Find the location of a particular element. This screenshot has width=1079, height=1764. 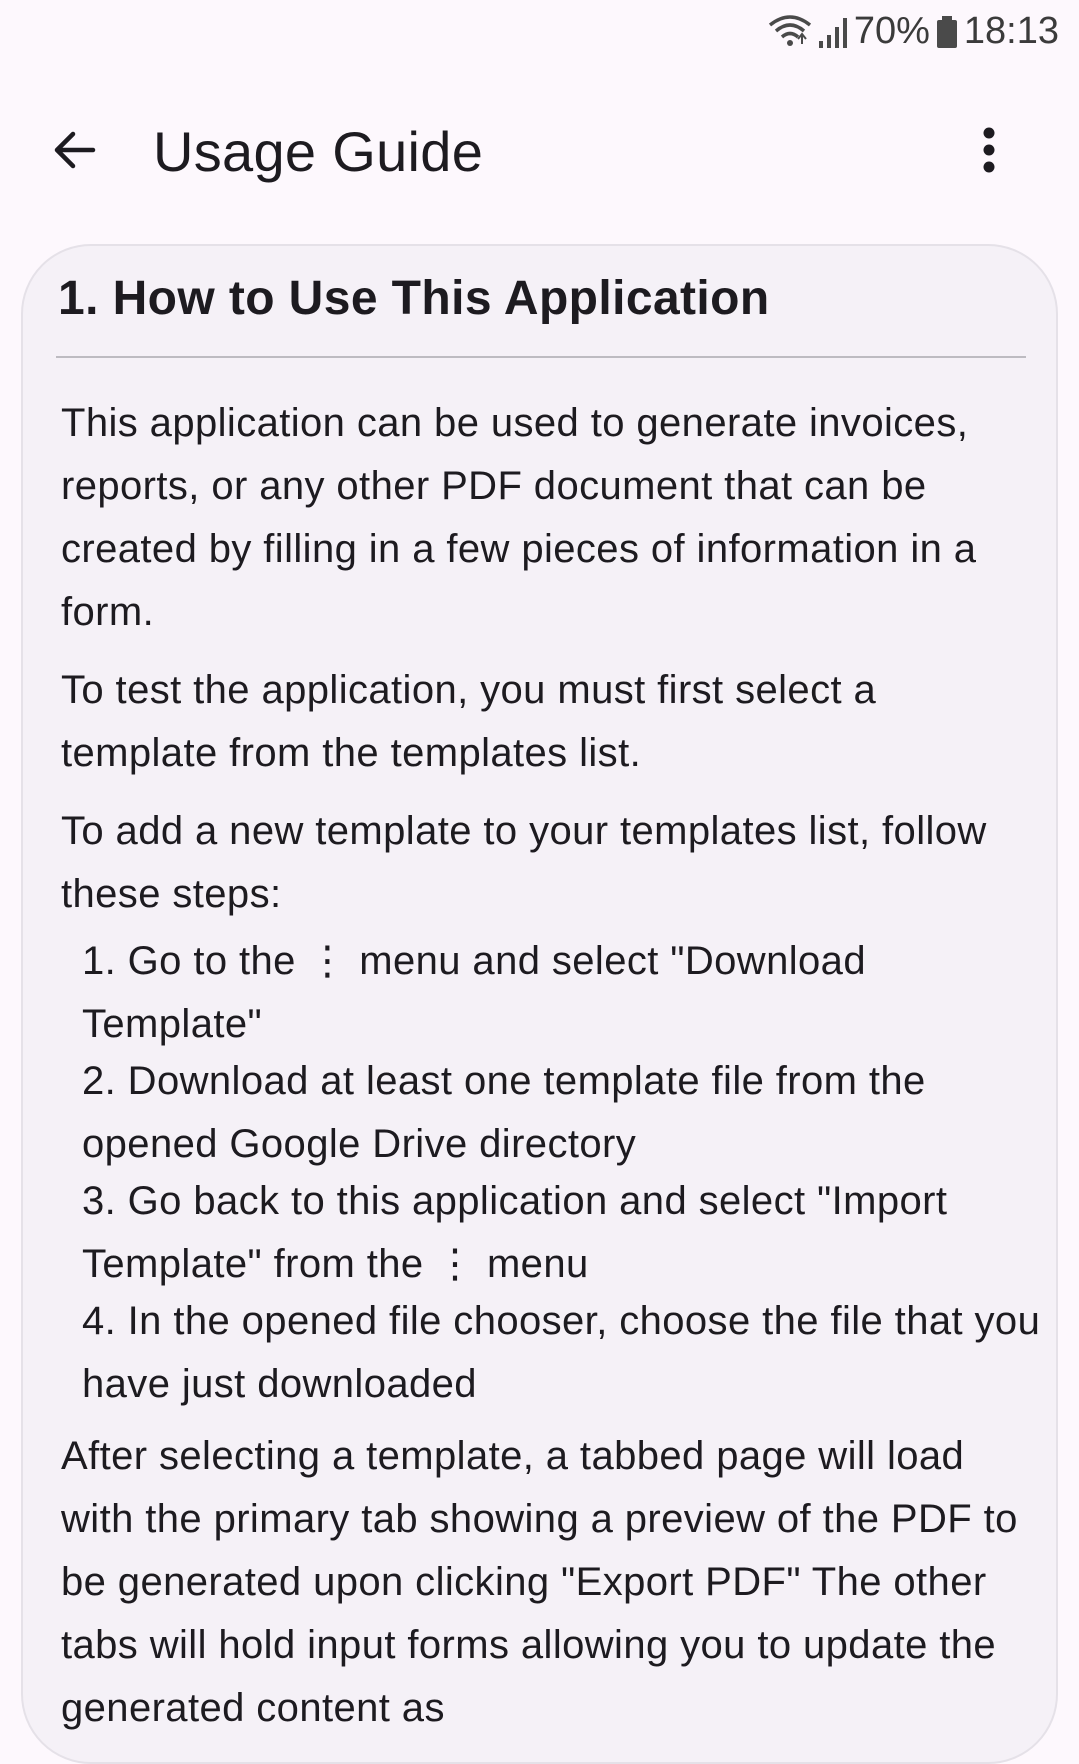

arrow-back-icon is located at coordinates (75, 152).